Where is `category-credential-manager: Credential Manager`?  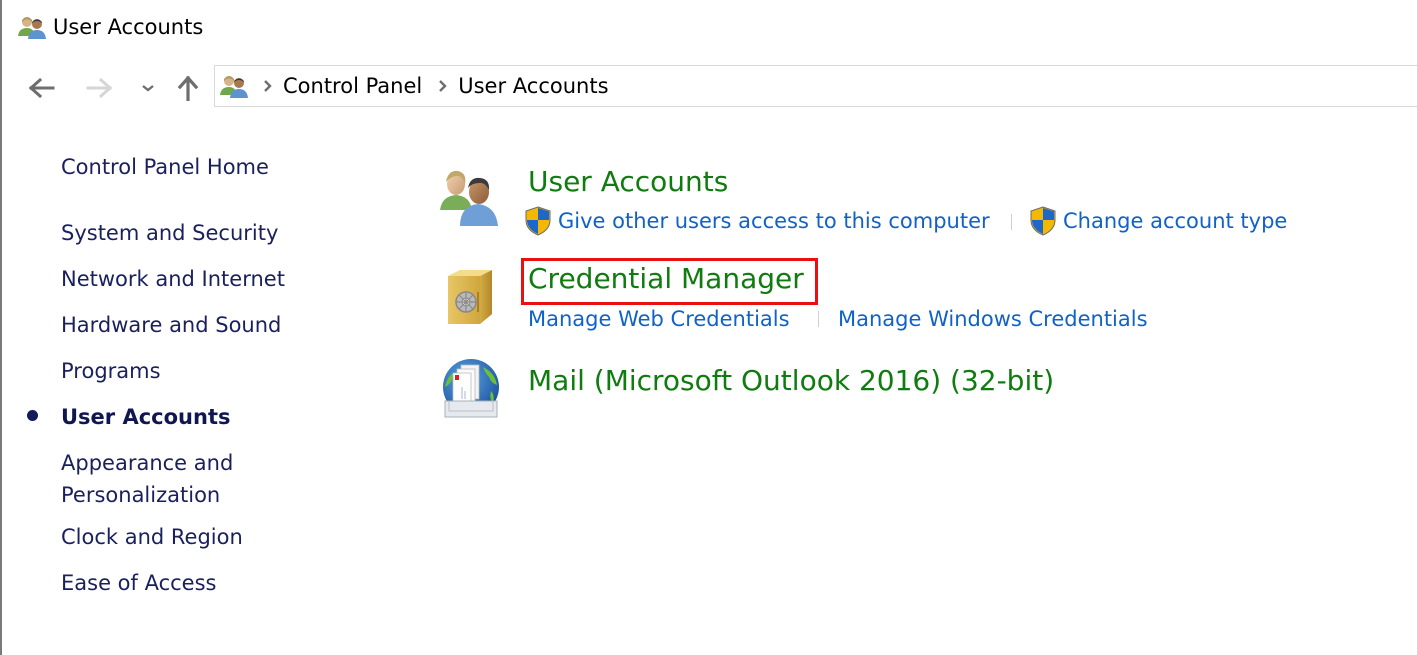
category-credential-manager: Credential Manager is located at coordinates (666, 279).